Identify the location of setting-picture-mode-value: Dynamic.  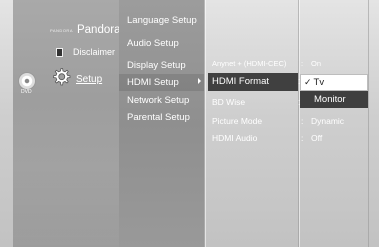
(328, 121).